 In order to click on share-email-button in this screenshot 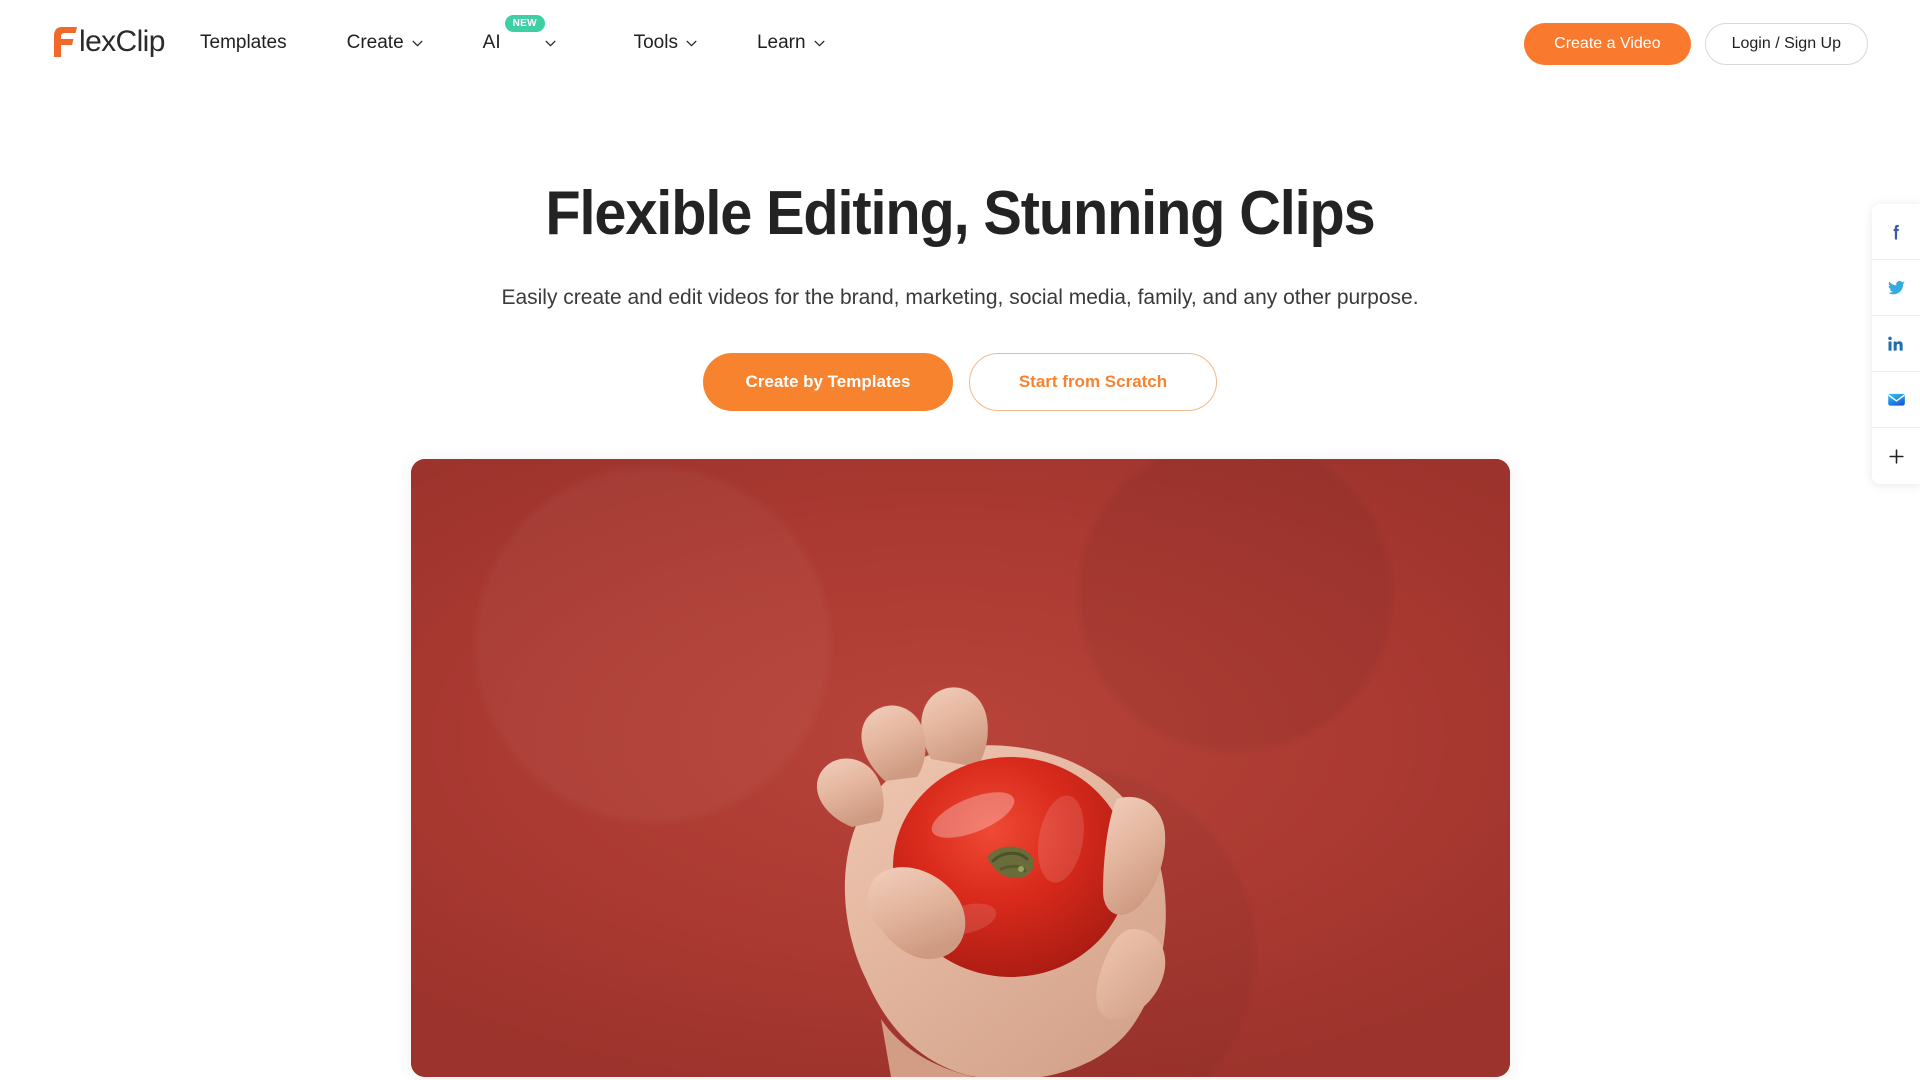, I will do `click(1896, 400)`.